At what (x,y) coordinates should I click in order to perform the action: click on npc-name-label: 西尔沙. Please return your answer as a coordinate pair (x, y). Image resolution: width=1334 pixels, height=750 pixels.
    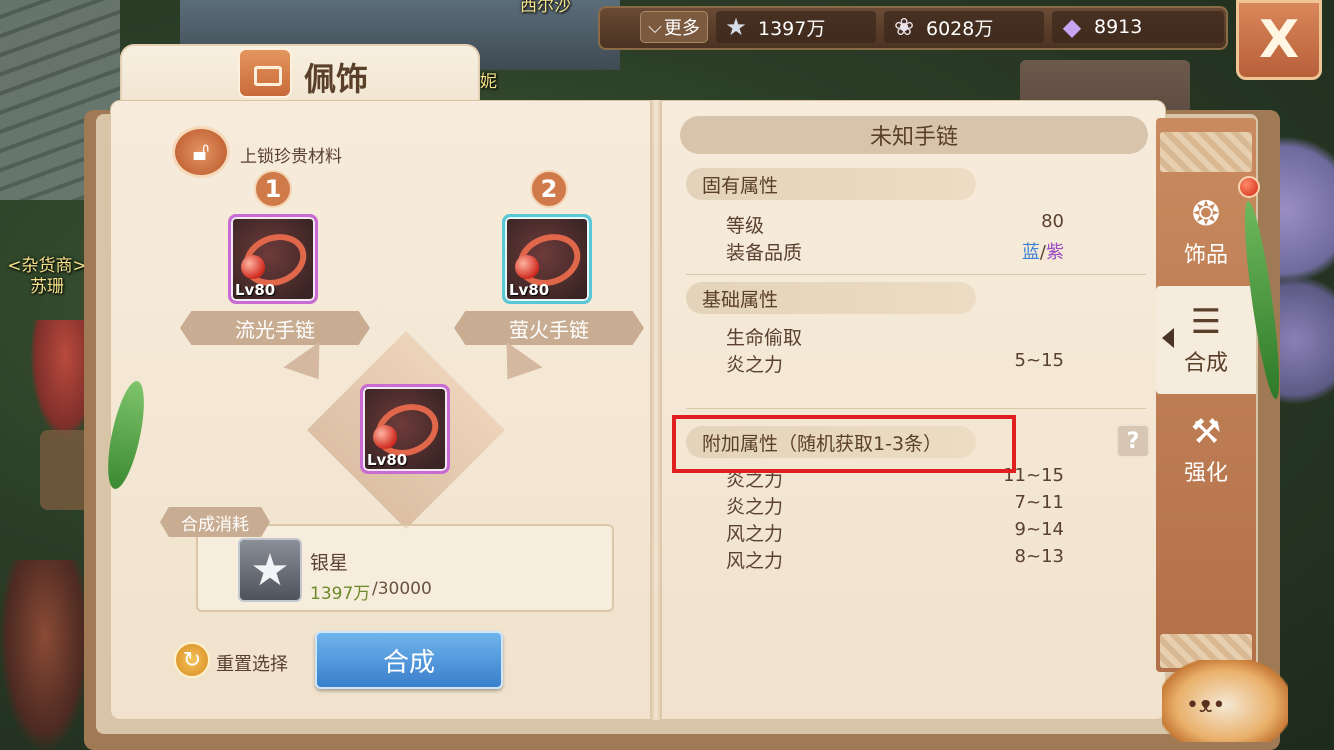
    Looking at the image, I should click on (545, 8).